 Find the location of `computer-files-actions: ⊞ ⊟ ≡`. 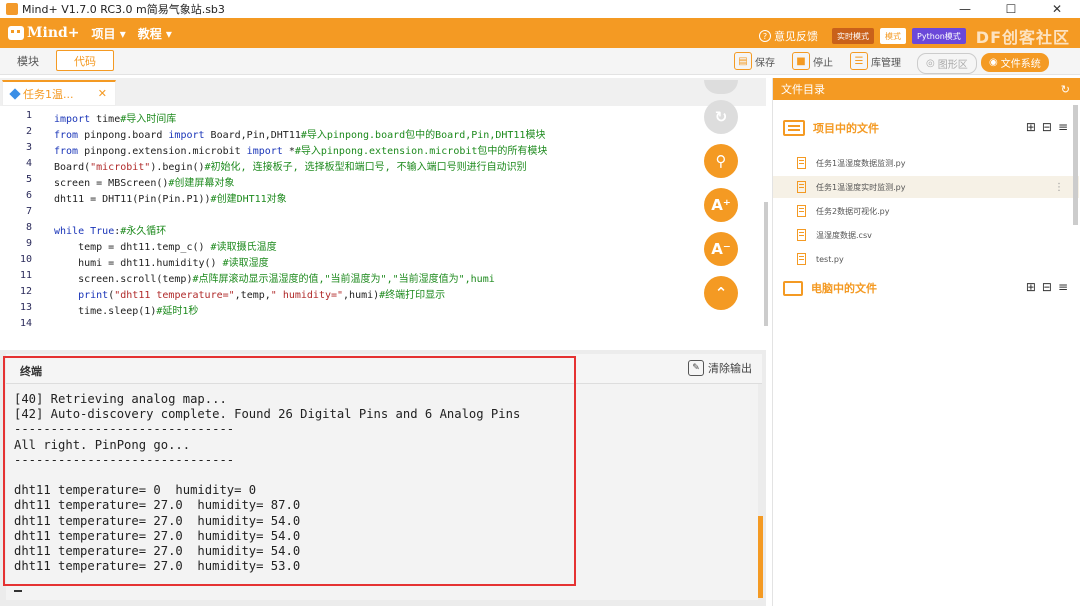

computer-files-actions: ⊞ ⊟ ≡ is located at coordinates (1047, 287).